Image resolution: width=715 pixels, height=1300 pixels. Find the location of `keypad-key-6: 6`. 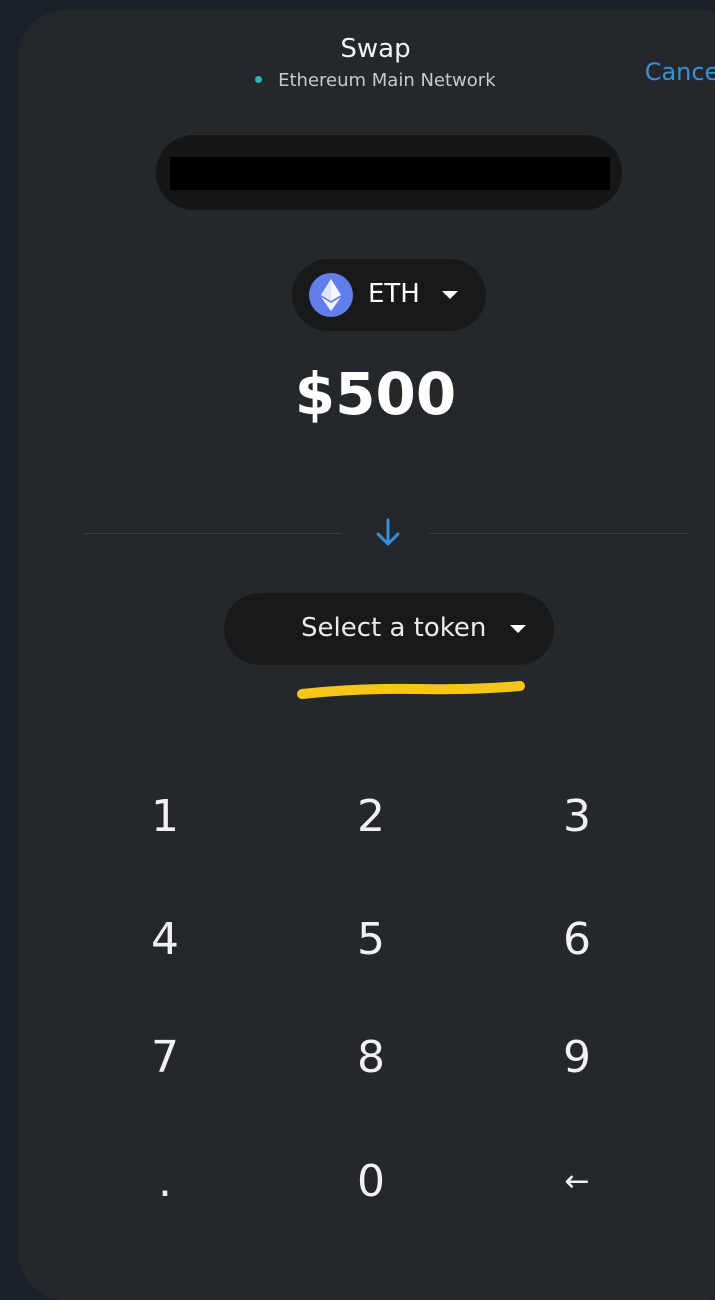

keypad-key-6: 6 is located at coordinates (577, 940).